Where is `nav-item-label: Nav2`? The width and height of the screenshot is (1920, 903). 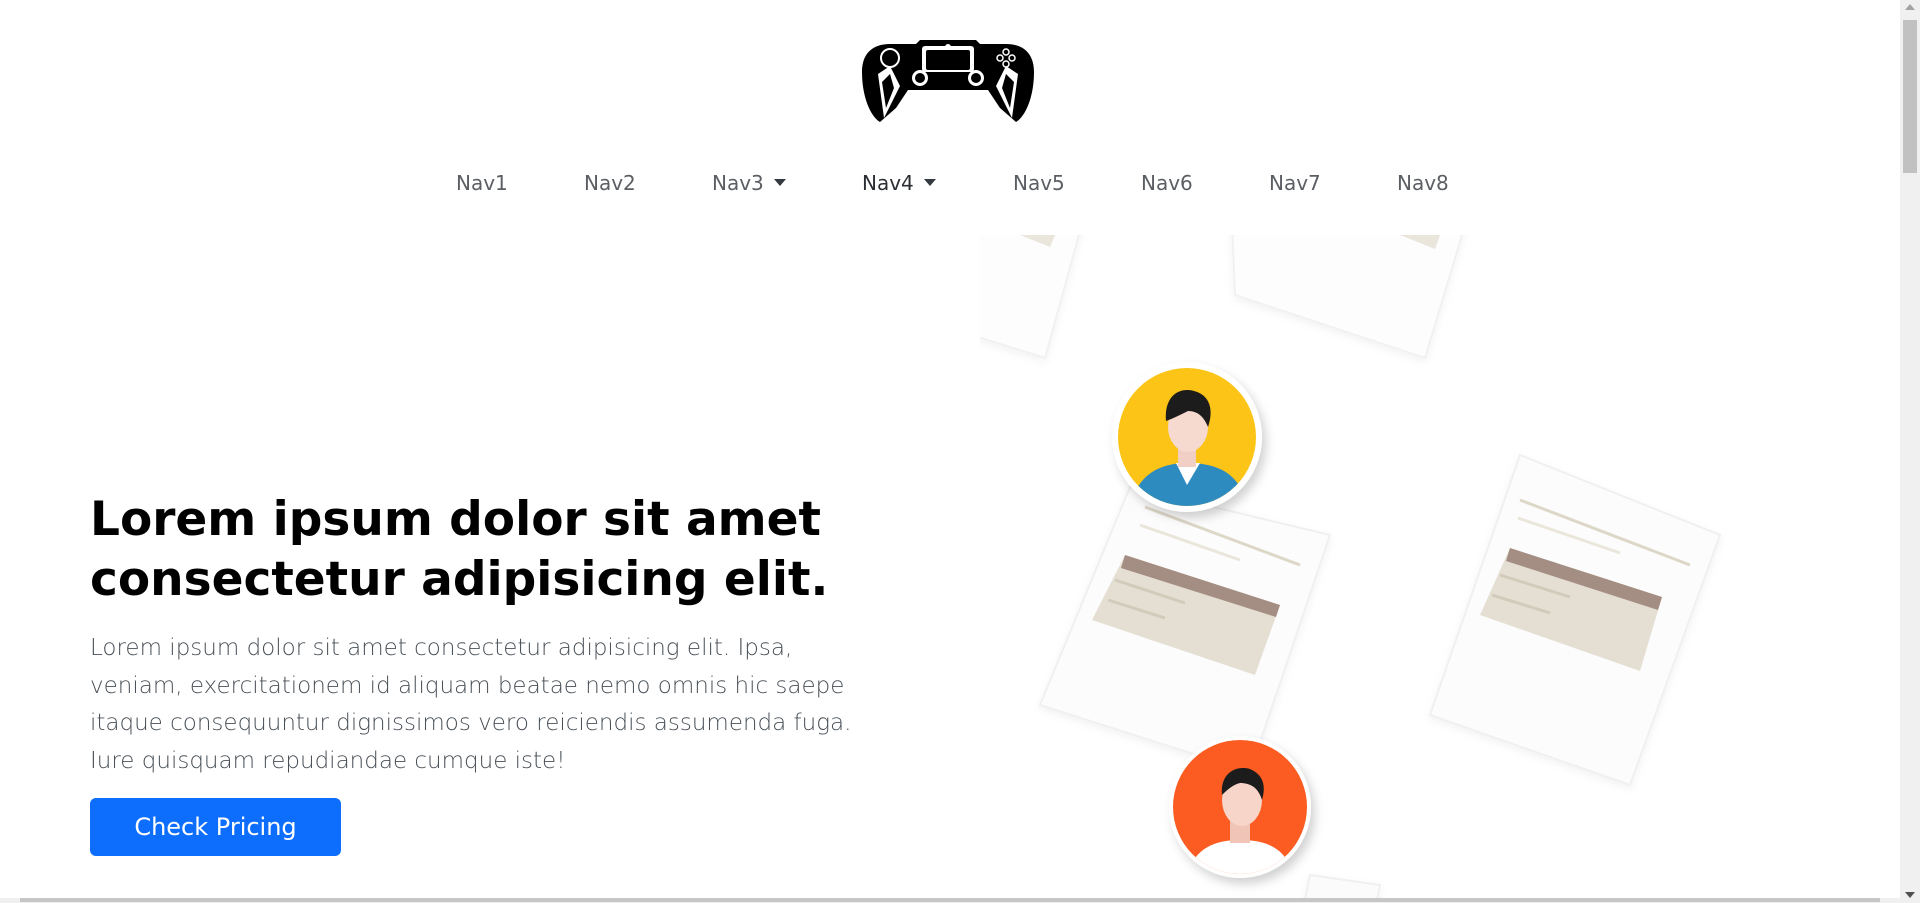 nav-item-label: Nav2 is located at coordinates (610, 183).